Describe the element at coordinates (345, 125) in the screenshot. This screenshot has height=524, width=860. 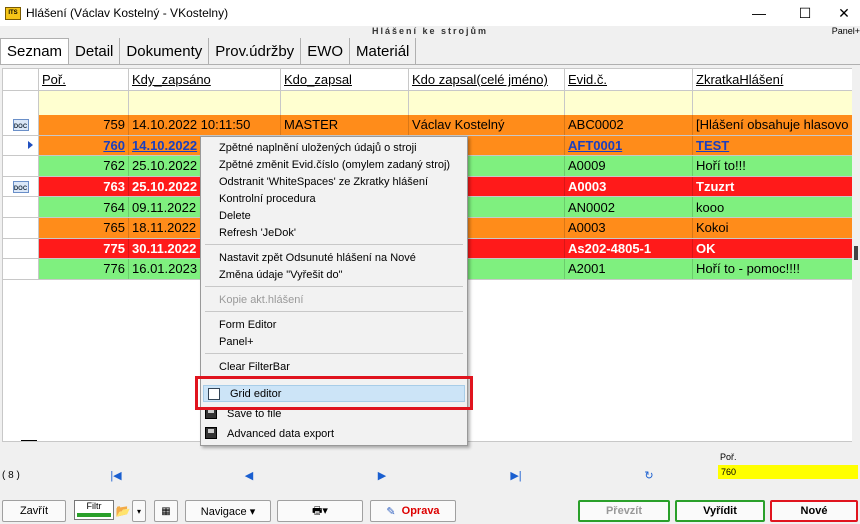
I see `cell-kdo: MASTER` at that location.